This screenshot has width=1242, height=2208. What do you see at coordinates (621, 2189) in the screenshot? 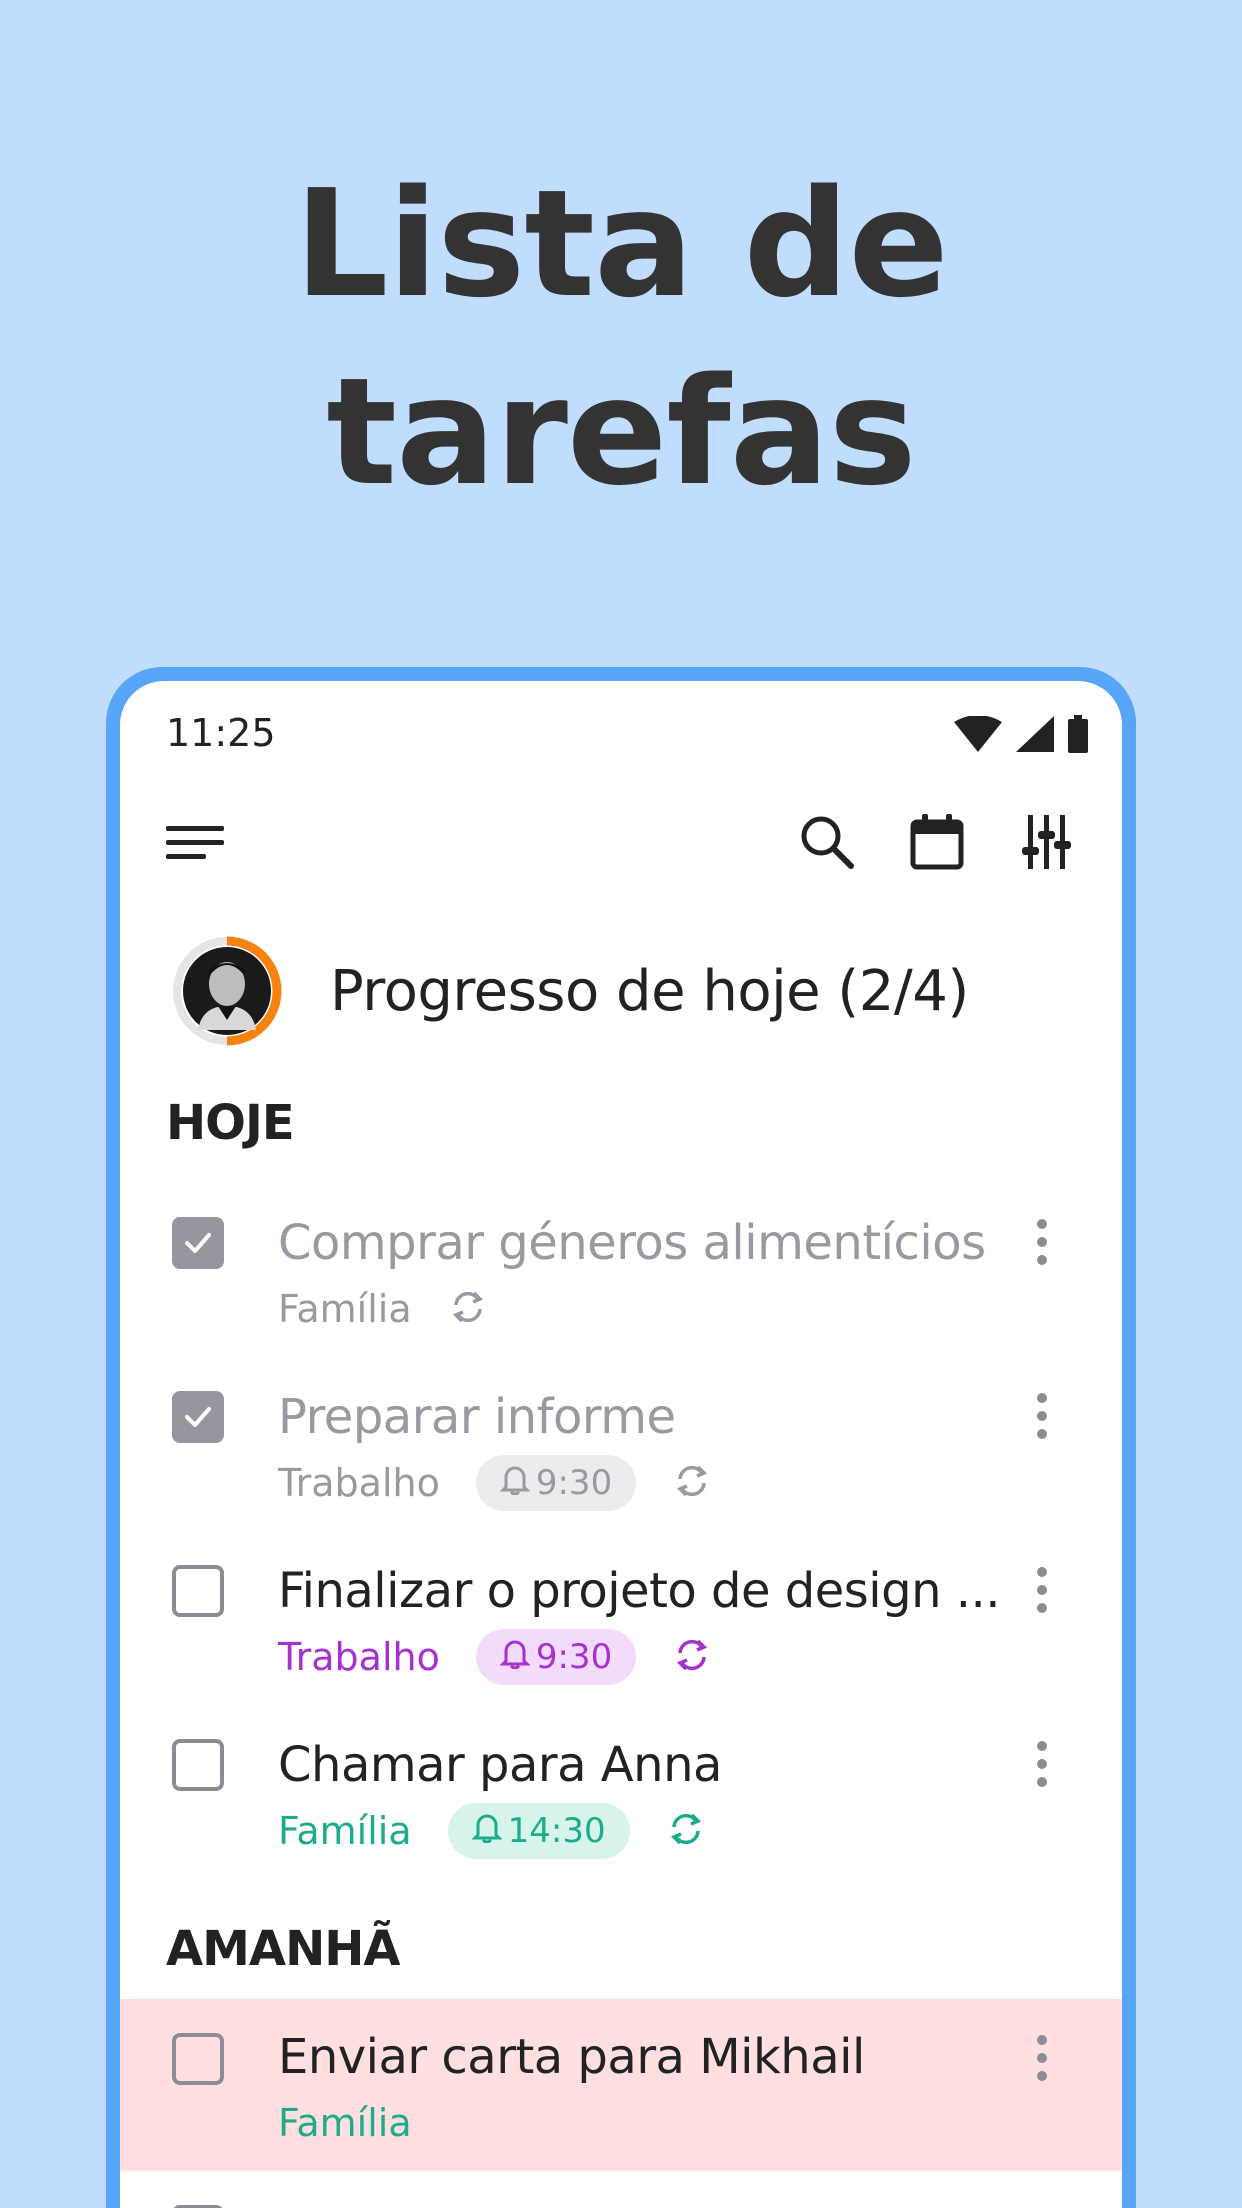
I see `task-item` at bounding box center [621, 2189].